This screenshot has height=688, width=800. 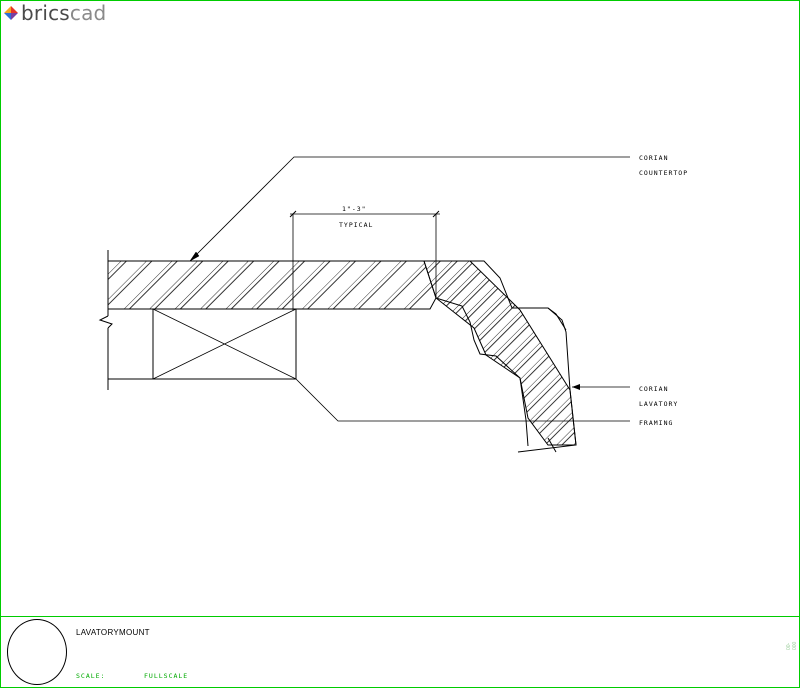 What do you see at coordinates (656, 423) in the screenshot?
I see `framing-label: FRAMING` at bounding box center [656, 423].